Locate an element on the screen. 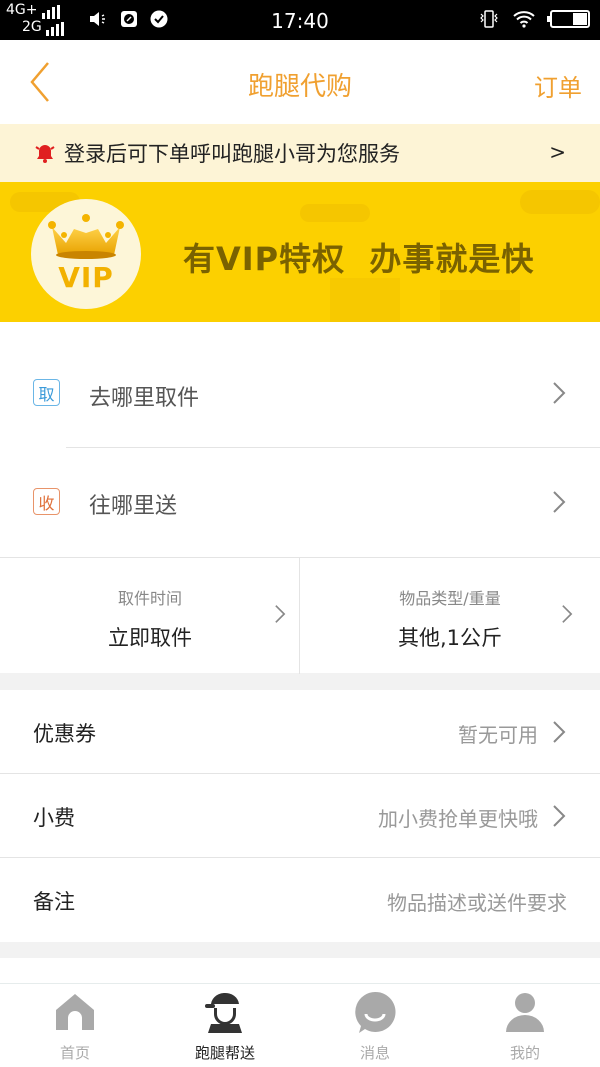  vip-badge-text: VIP is located at coordinates (86, 277).